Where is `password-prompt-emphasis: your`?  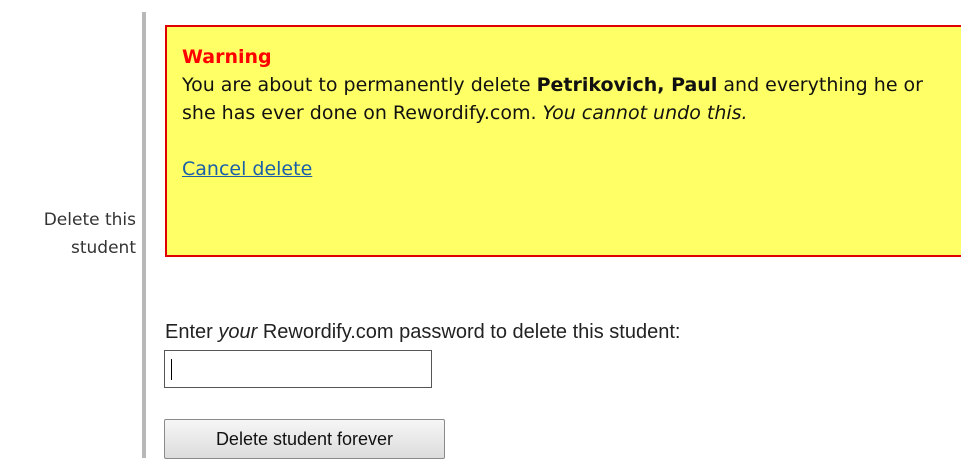
password-prompt-emphasis: your is located at coordinates (238, 332).